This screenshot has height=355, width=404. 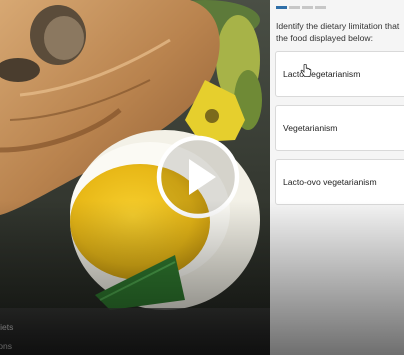 I want to click on progress-indicator, so click(x=301, y=7).